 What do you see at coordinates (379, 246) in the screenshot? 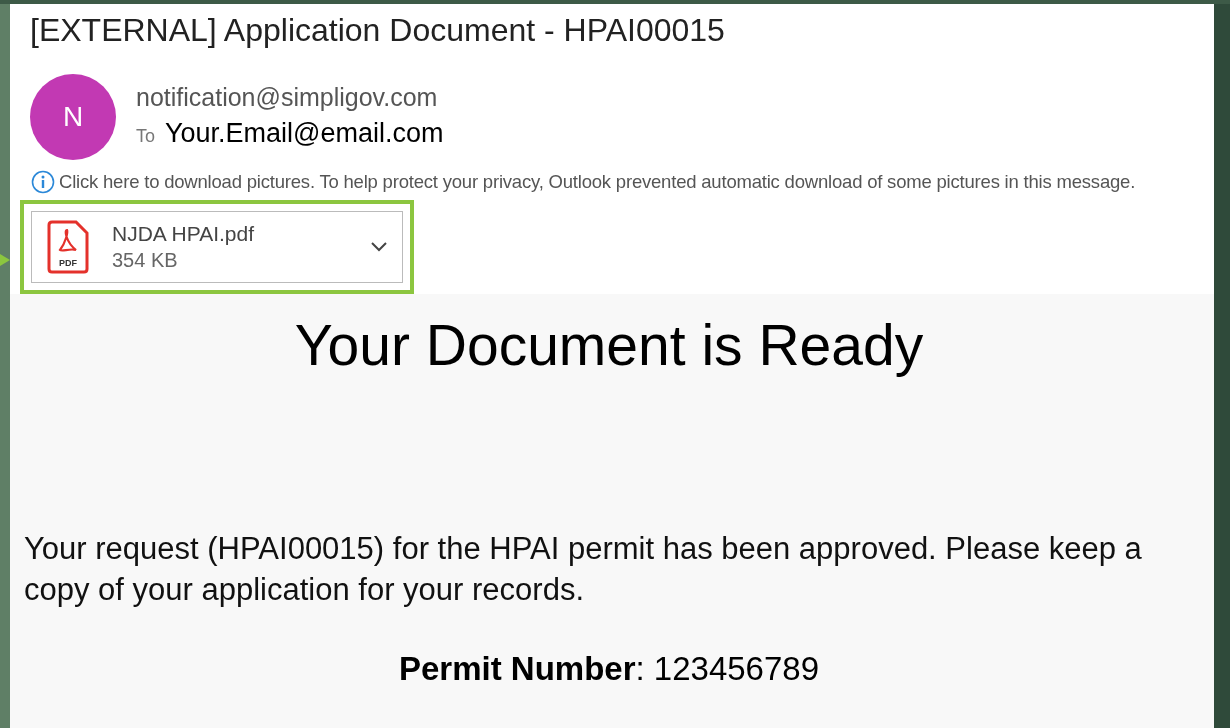
I see `chevron-down-icon` at bounding box center [379, 246].